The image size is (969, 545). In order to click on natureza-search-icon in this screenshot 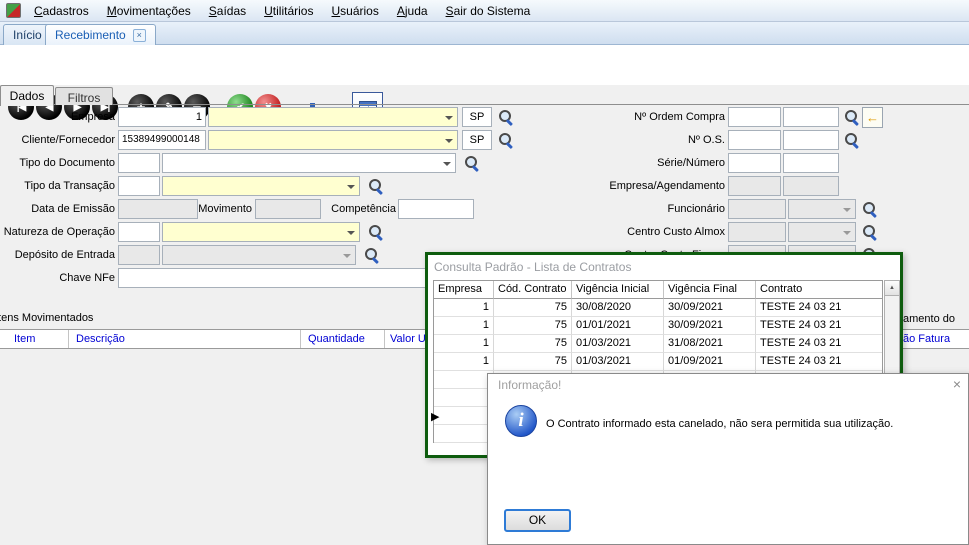, I will do `click(376, 232)`.